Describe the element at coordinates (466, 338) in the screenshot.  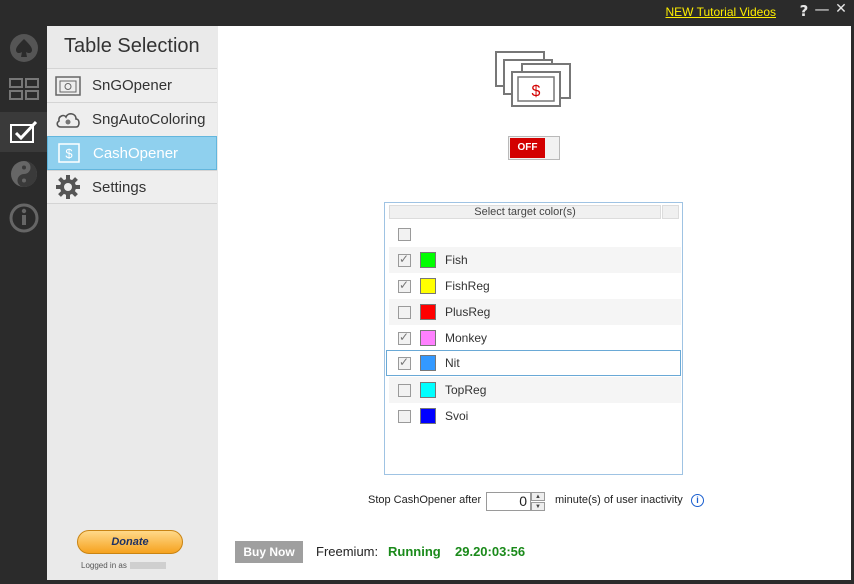
I see `color-name: Monkey` at that location.